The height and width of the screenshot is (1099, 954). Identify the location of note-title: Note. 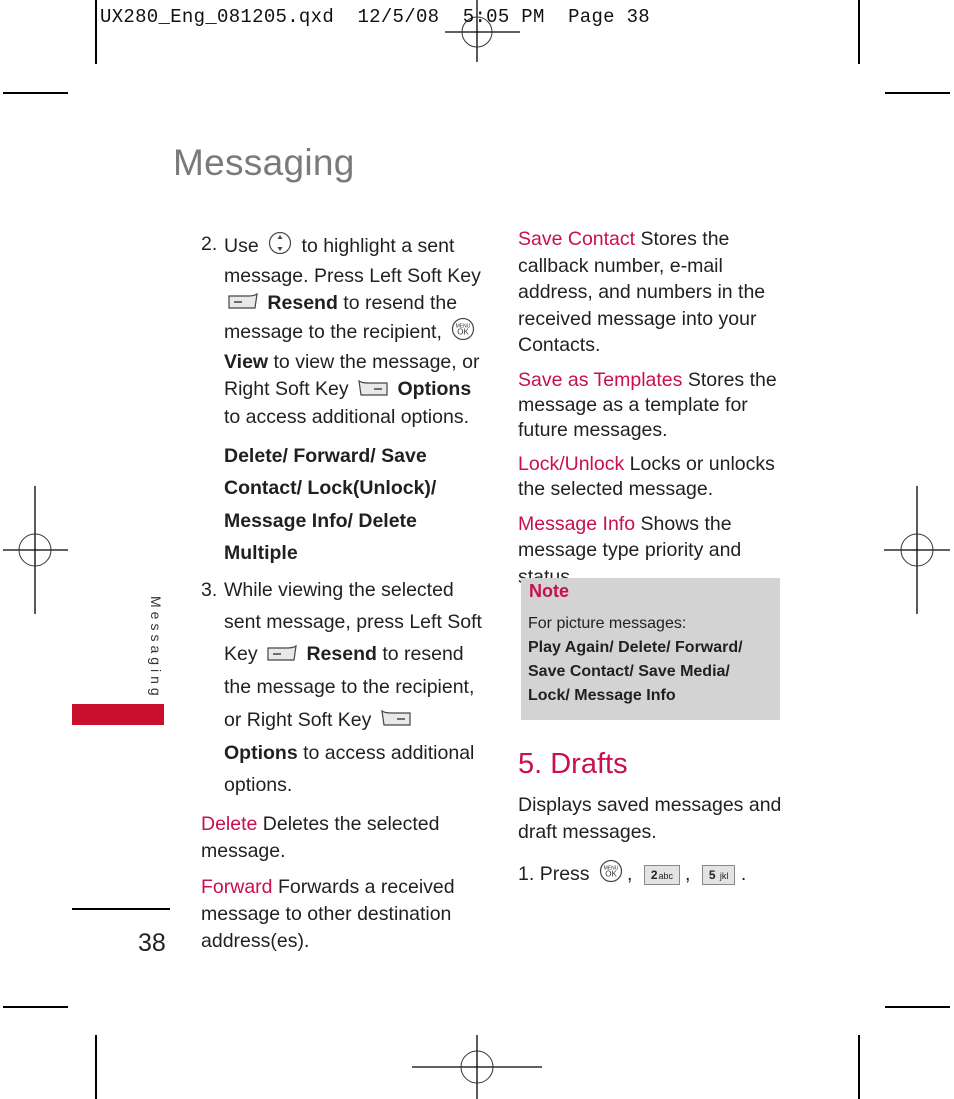
(549, 591).